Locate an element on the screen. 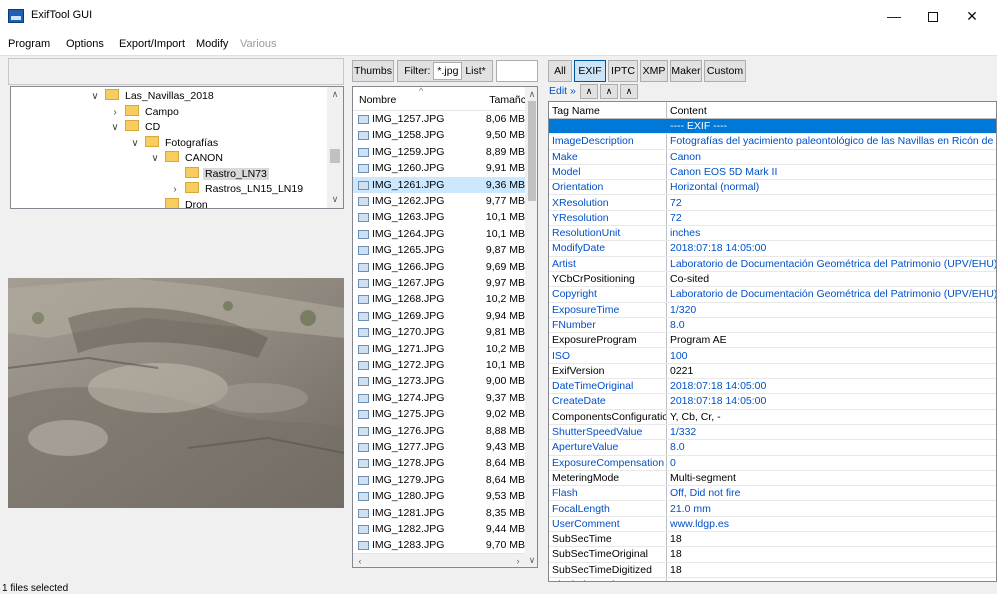  tree-item: › Campo is located at coordinates (145, 112).